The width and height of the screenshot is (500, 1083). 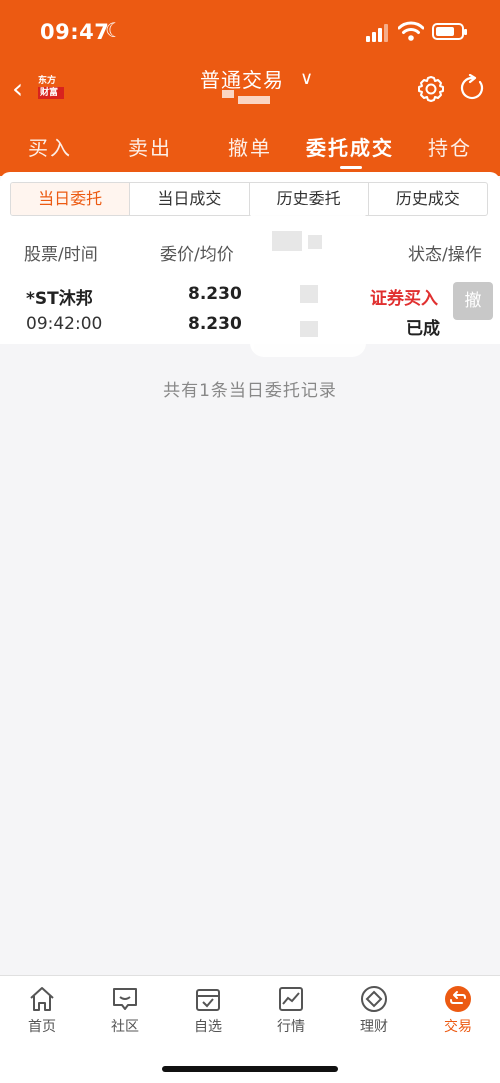 What do you see at coordinates (197, 255) in the screenshot?
I see `header-price: 委价/均价` at bounding box center [197, 255].